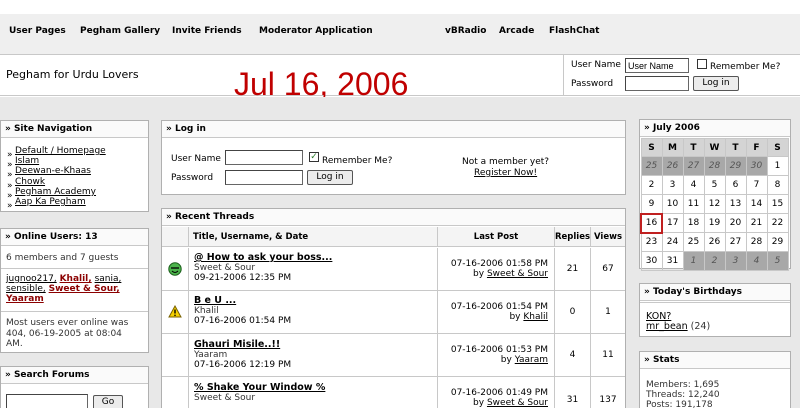 This screenshot has height=408, width=800. I want to click on calendar-day: 13, so click(735, 204).